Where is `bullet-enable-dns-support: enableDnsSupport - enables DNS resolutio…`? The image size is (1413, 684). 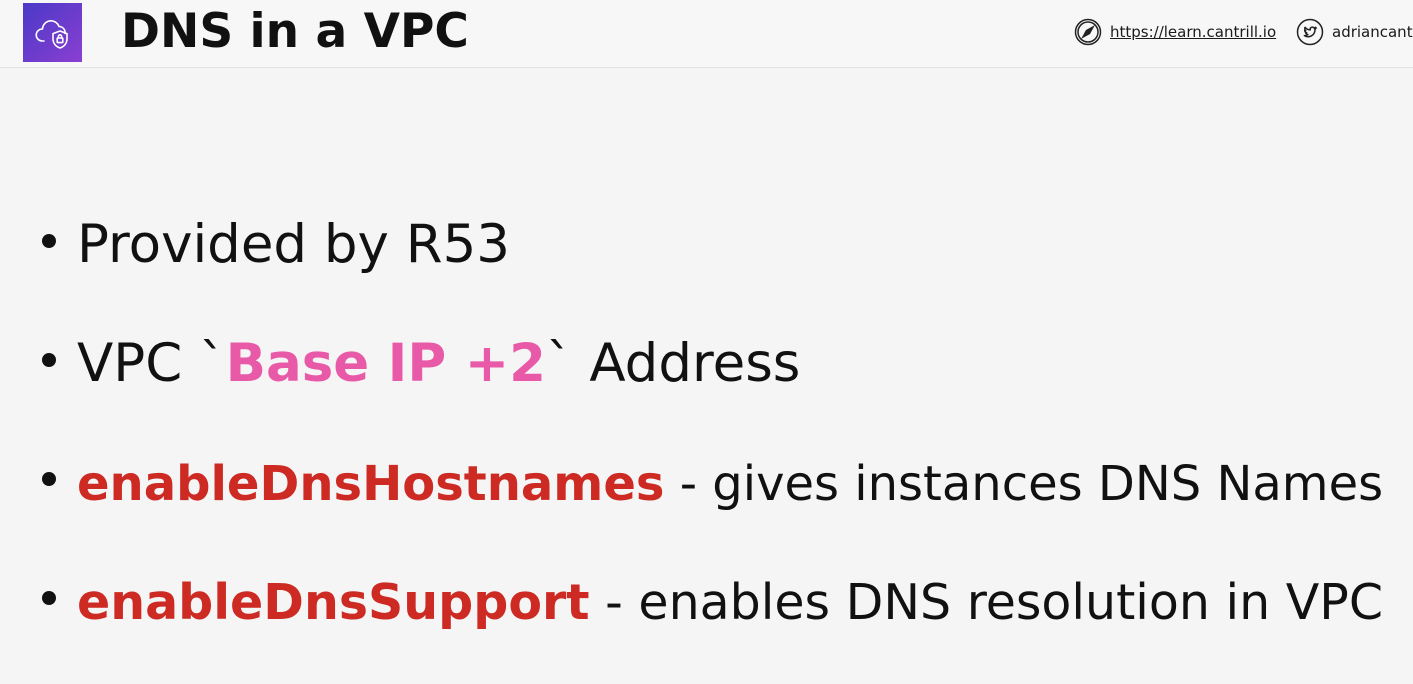
bullet-enable-dns-support: enableDnsSupport - enables DNS resolutio… is located at coordinates (712, 603).